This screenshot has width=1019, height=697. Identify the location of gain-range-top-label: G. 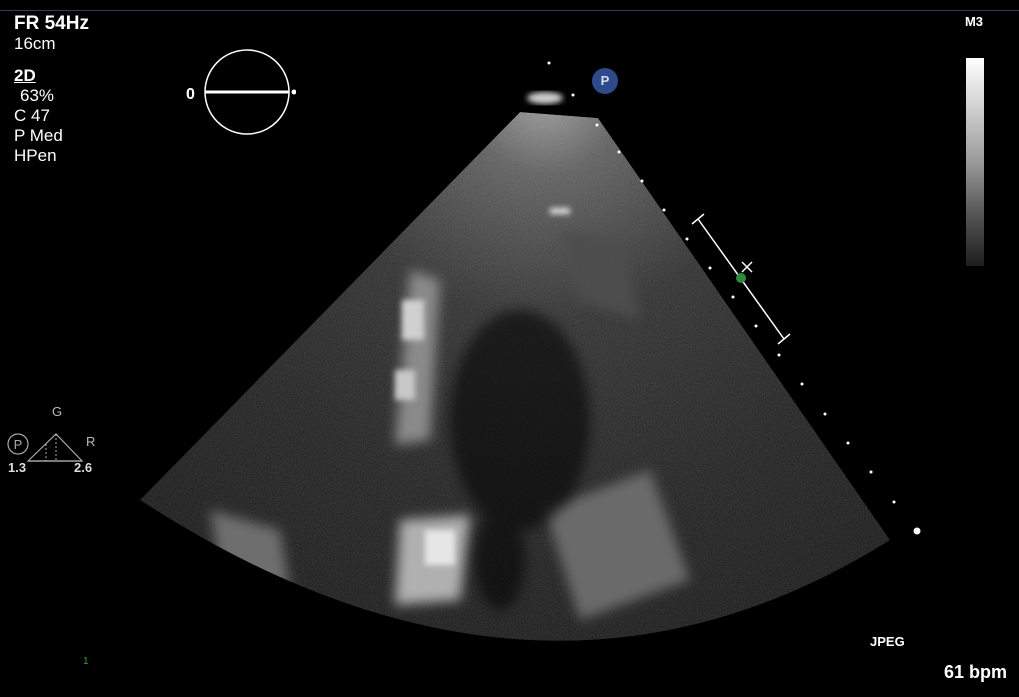
(57, 411).